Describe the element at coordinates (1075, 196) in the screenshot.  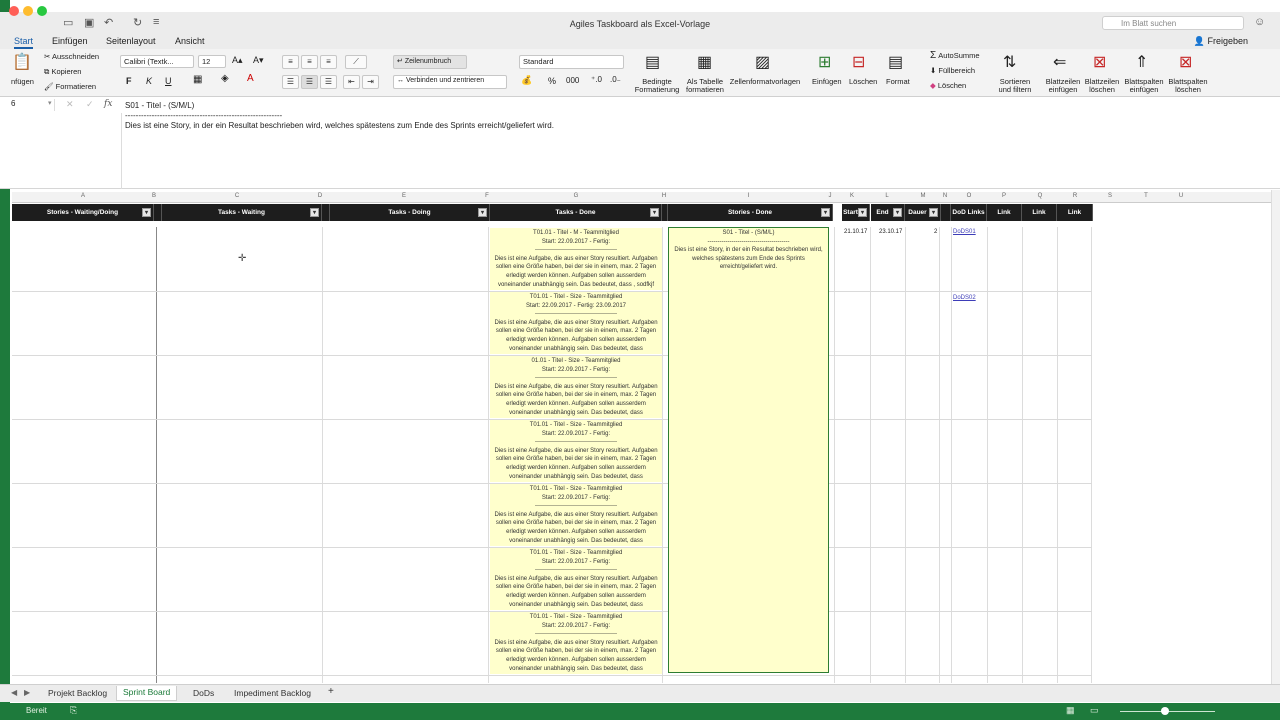
I see `col-header-r: R` at that location.